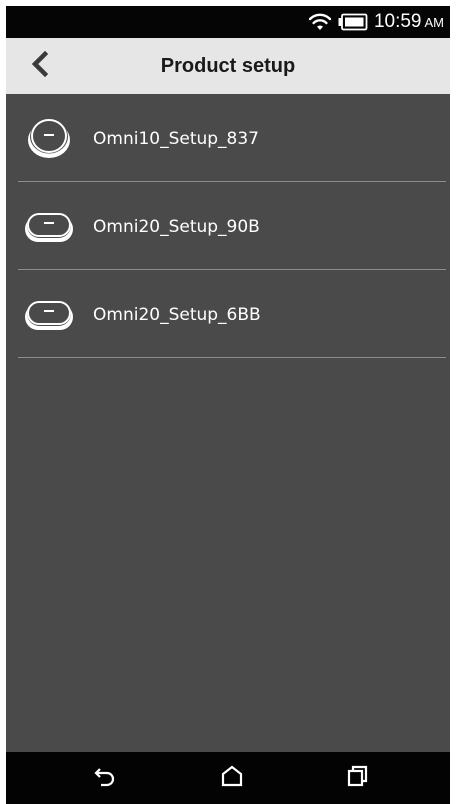  I want to click on device-name: Omni20_Setup_6BB, so click(177, 315).